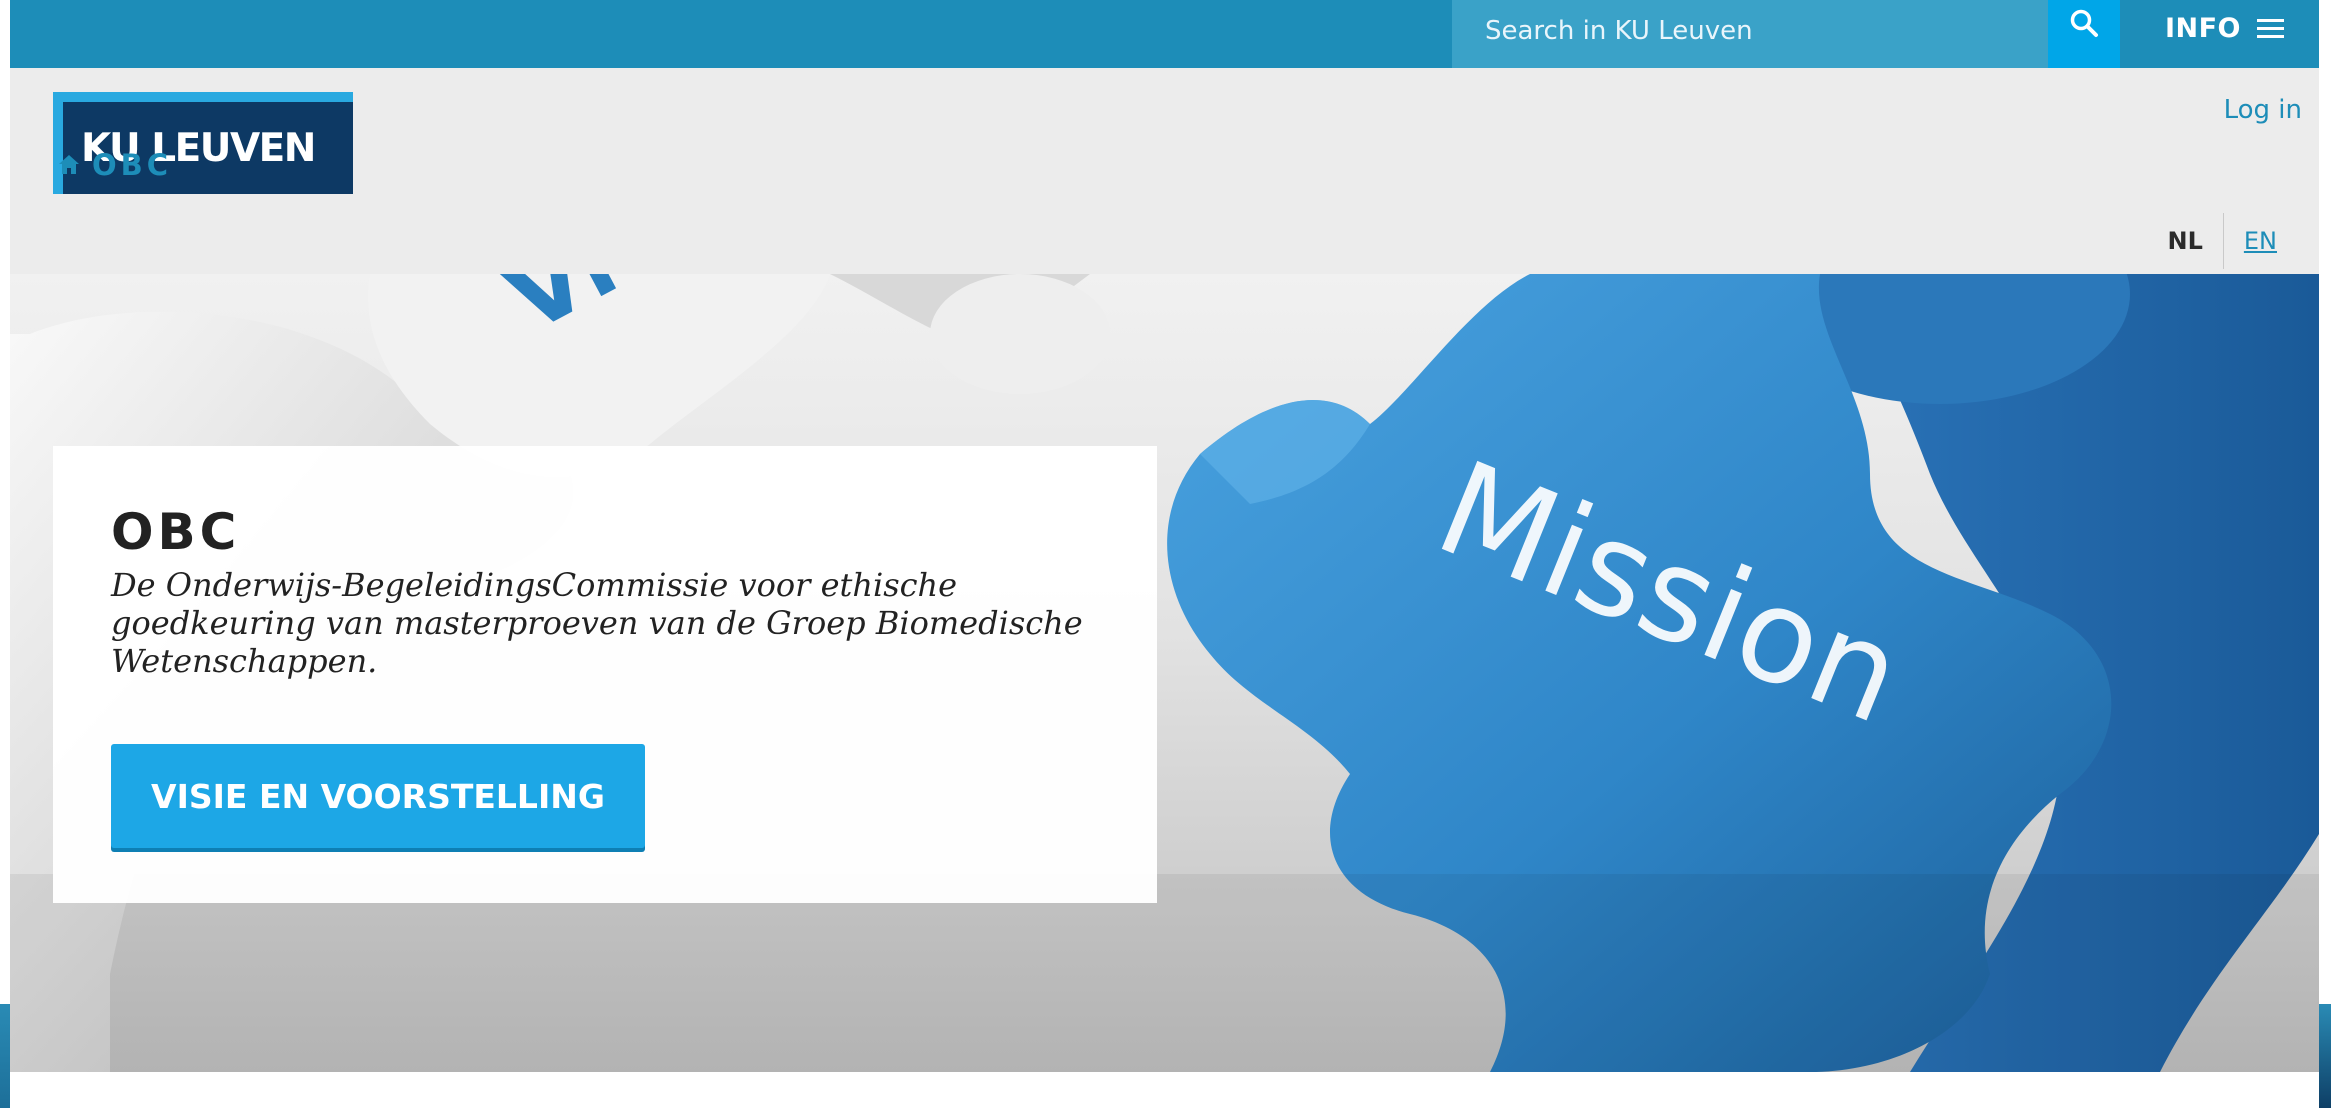  I want to click on language-en-link: EN, so click(2250, 241).